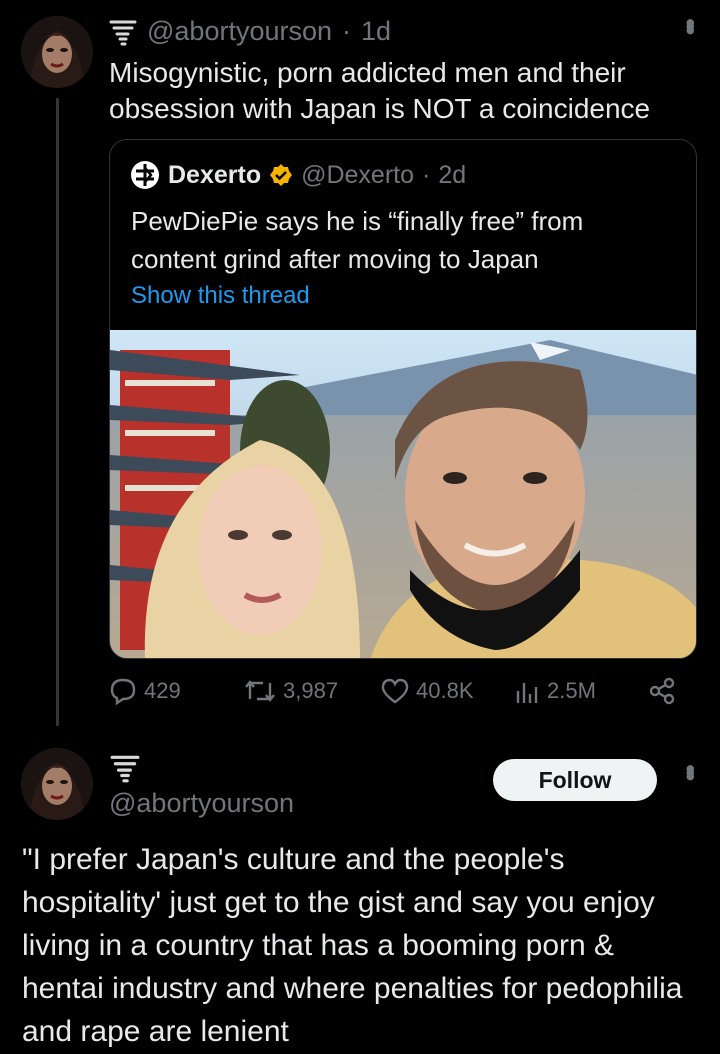 Image resolution: width=720 pixels, height=1054 pixels. What do you see at coordinates (571, 690) in the screenshot?
I see `views-count: 2.5M` at bounding box center [571, 690].